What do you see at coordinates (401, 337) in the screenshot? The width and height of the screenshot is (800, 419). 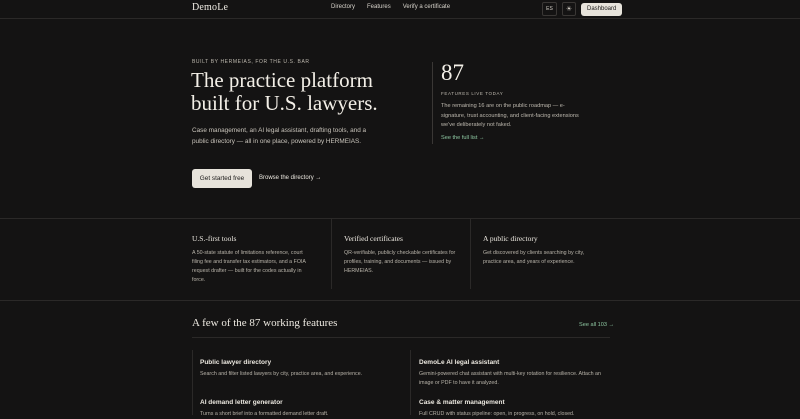 I see `features-header-divider` at bounding box center [401, 337].